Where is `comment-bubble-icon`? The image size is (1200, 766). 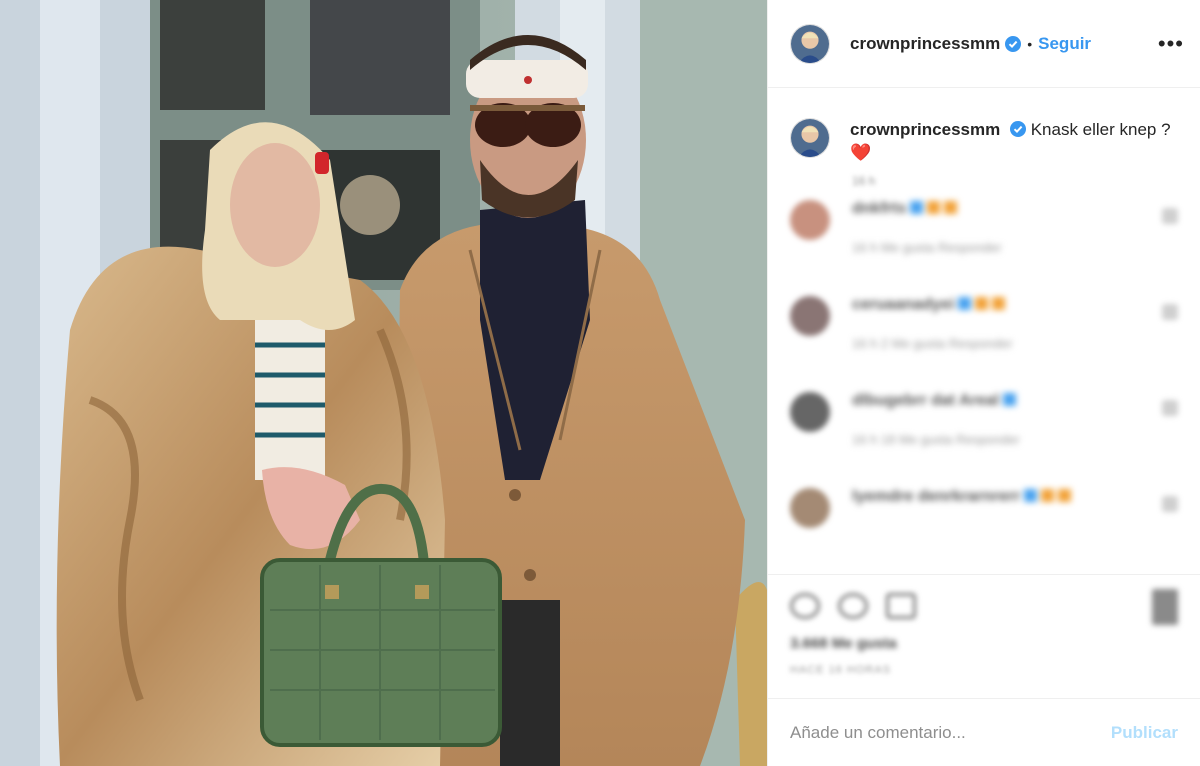 comment-bubble-icon is located at coordinates (853, 606).